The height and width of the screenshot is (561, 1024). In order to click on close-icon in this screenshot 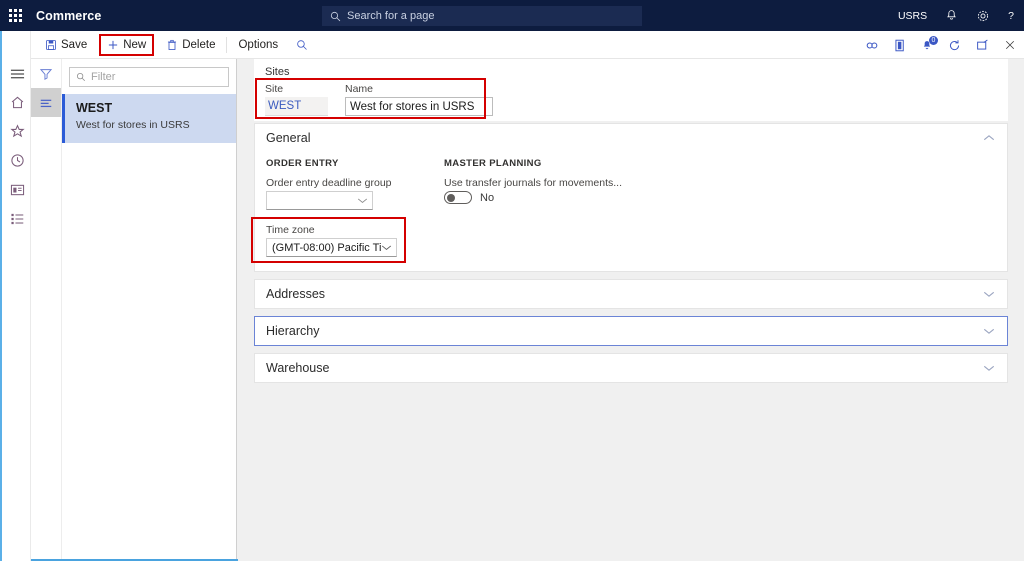, I will do `click(1010, 45)`.